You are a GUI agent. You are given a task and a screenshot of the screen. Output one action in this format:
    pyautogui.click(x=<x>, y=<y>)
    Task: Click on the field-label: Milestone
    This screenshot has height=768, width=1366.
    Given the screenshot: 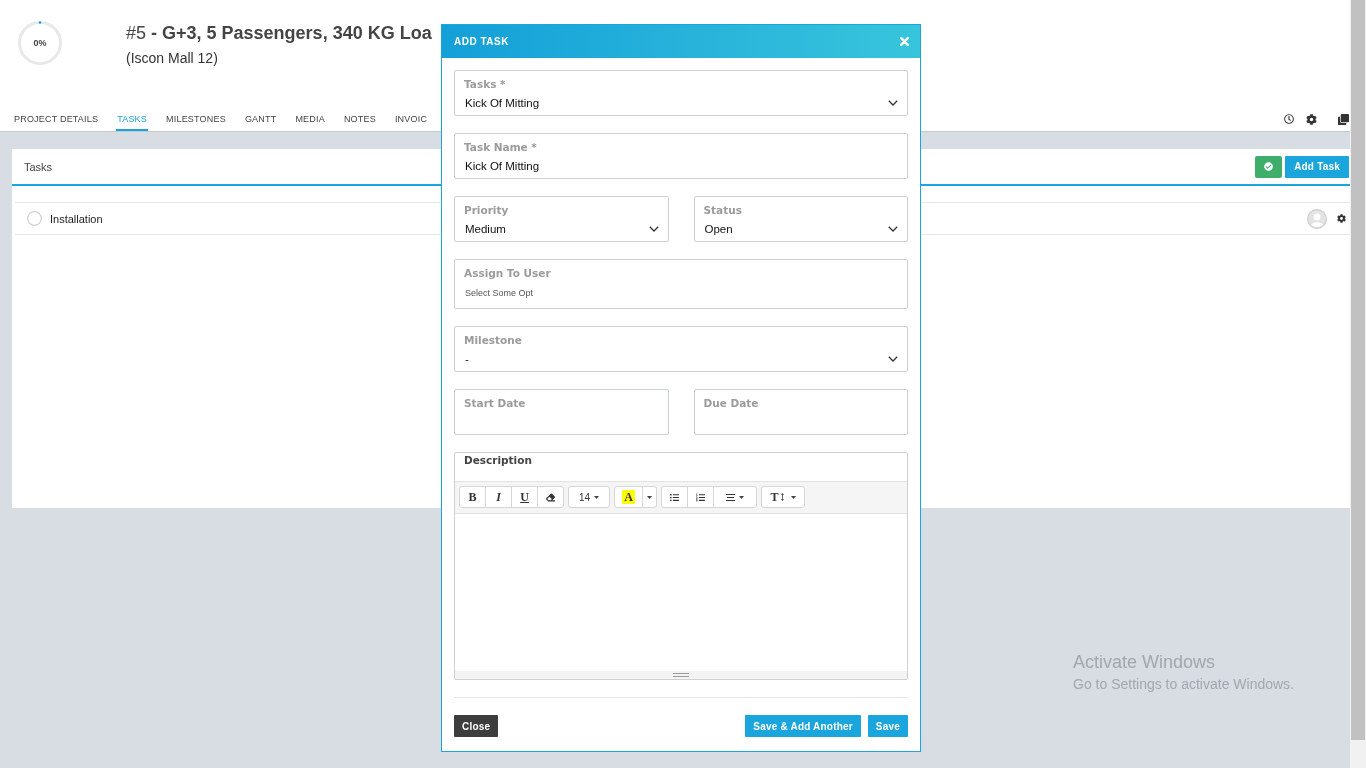 What is the action you would take?
    pyautogui.click(x=493, y=340)
    